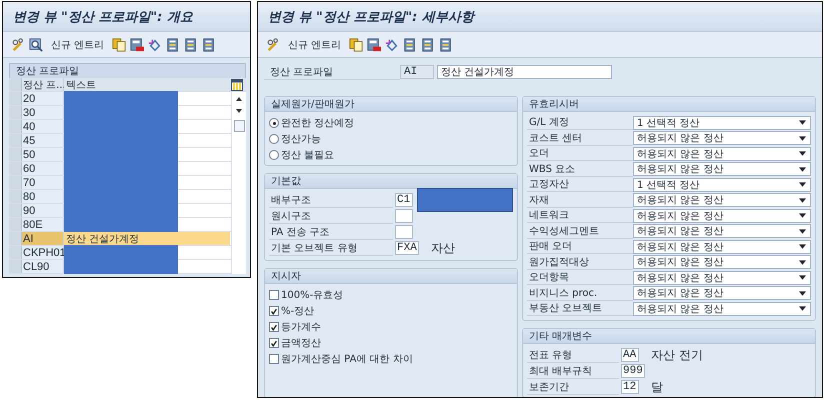 The image size is (825, 400). Describe the element at coordinates (677, 355) in the screenshot. I see `field-note: 자산 전기` at that location.